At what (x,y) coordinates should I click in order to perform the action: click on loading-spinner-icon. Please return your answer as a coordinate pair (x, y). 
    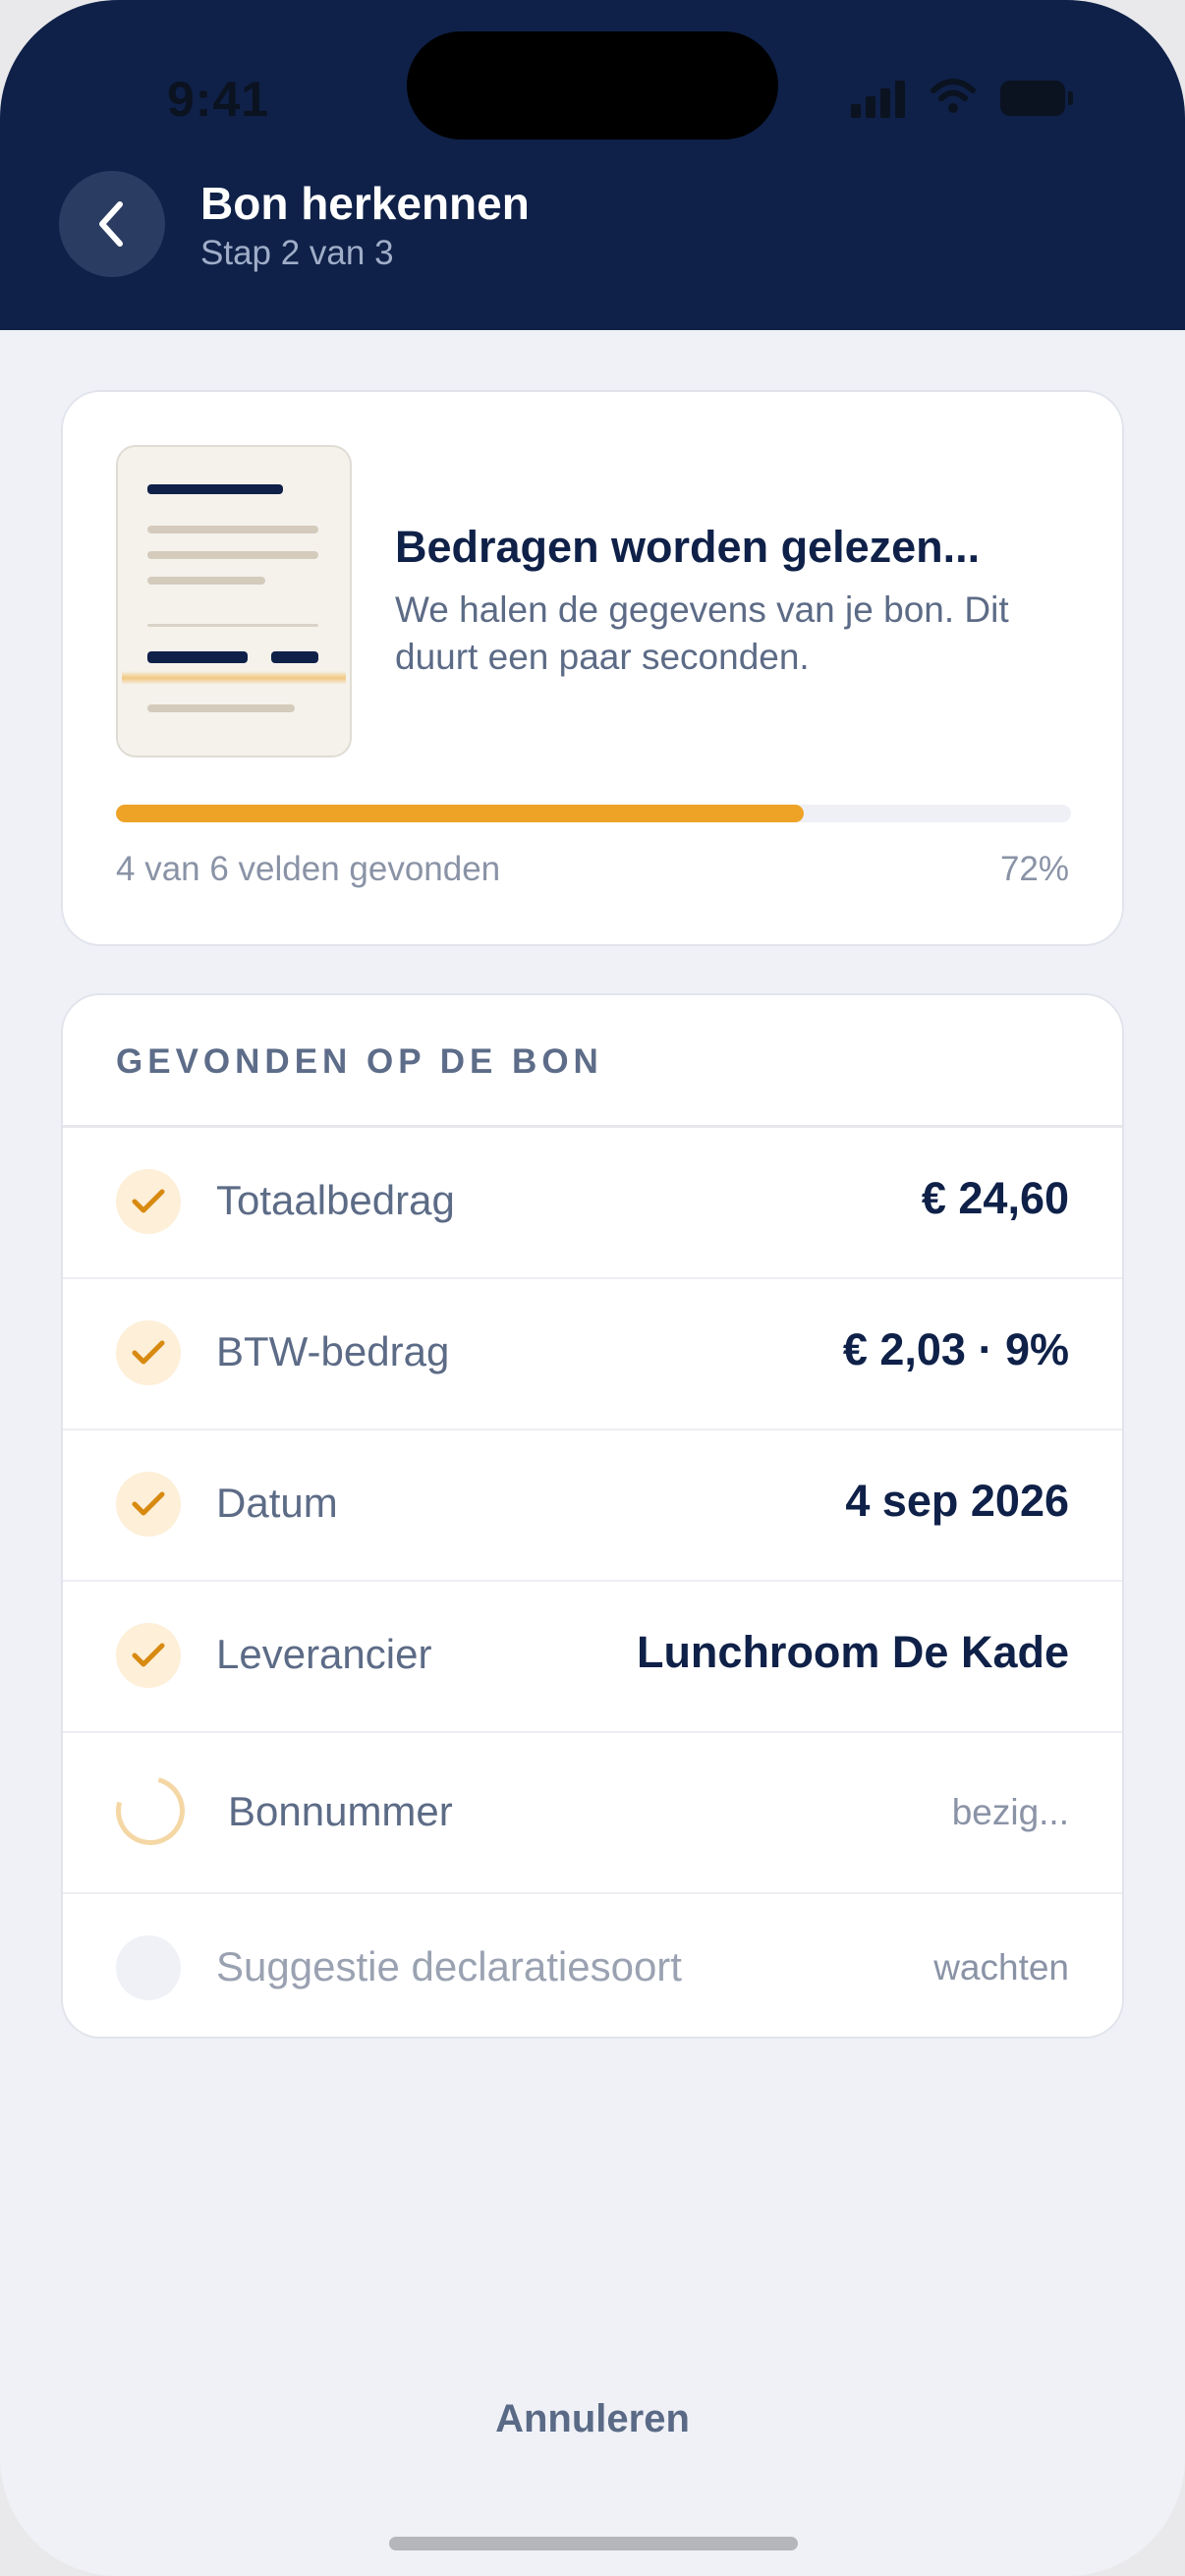
    Looking at the image, I should click on (151, 1811).